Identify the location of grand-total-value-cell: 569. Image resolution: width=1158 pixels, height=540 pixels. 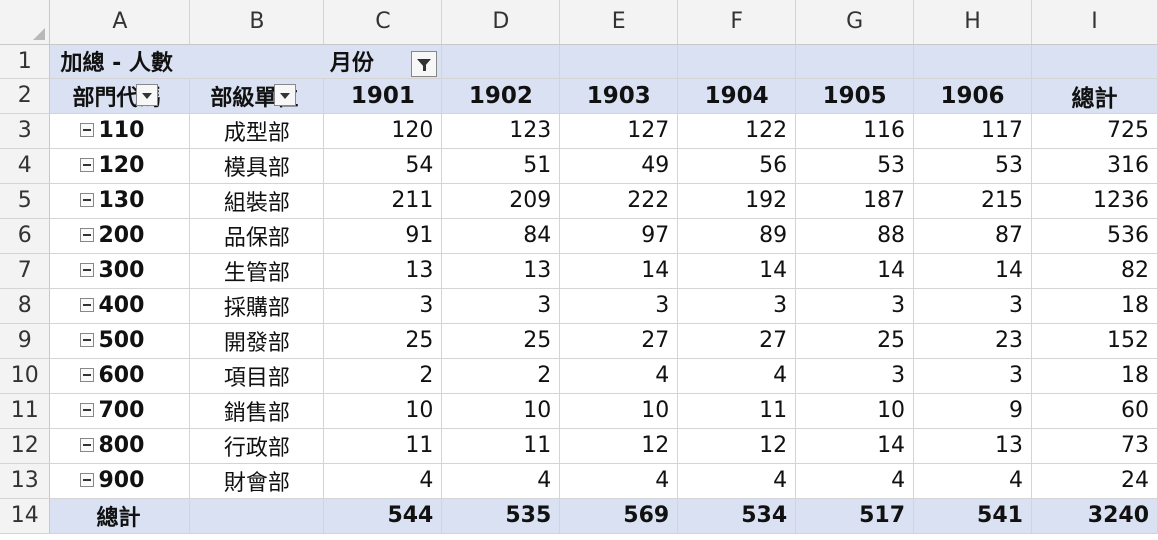
(619, 515).